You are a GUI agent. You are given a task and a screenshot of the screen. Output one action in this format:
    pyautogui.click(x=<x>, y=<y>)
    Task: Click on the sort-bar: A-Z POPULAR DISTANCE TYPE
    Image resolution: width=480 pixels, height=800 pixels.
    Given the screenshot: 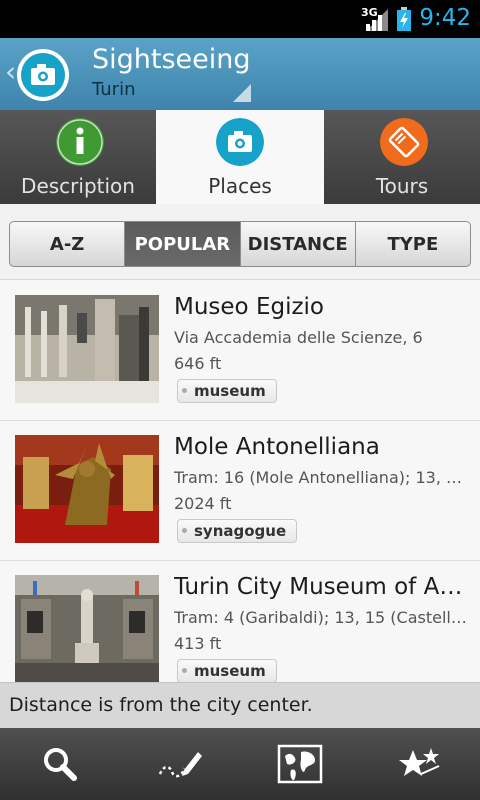 What is the action you would take?
    pyautogui.click(x=240, y=242)
    